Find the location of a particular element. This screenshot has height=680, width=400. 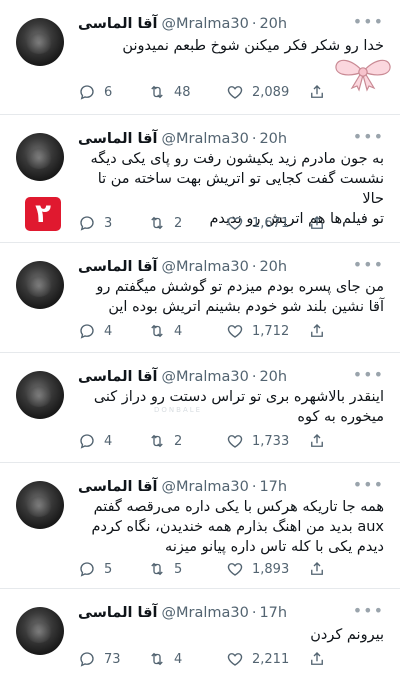

like-button: 1,671 is located at coordinates (267, 223).